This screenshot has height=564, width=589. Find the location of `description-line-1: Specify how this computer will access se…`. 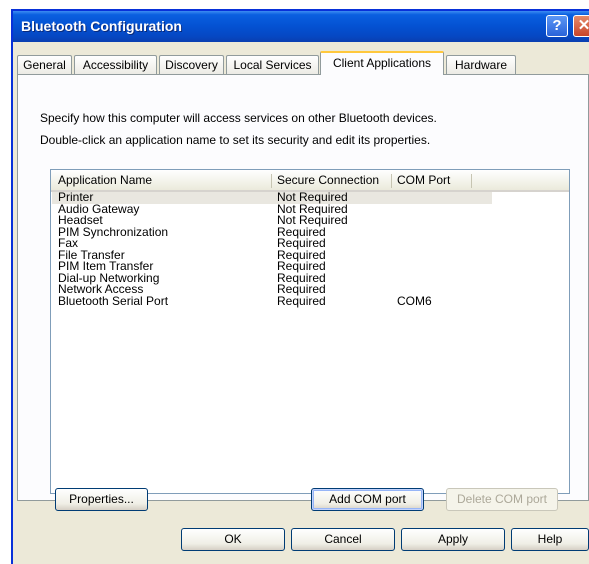

description-line-1: Specify how this computer will access se… is located at coordinates (238, 118).